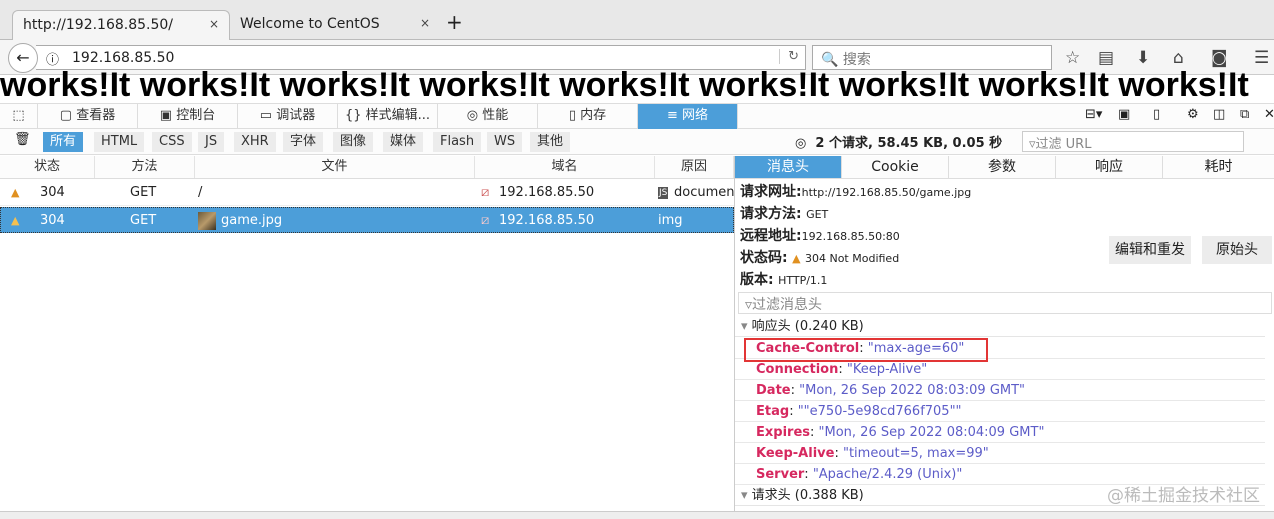  Describe the element at coordinates (1133, 141) in the screenshot. I see `url-filter-input: ▿过滤 URL` at that location.